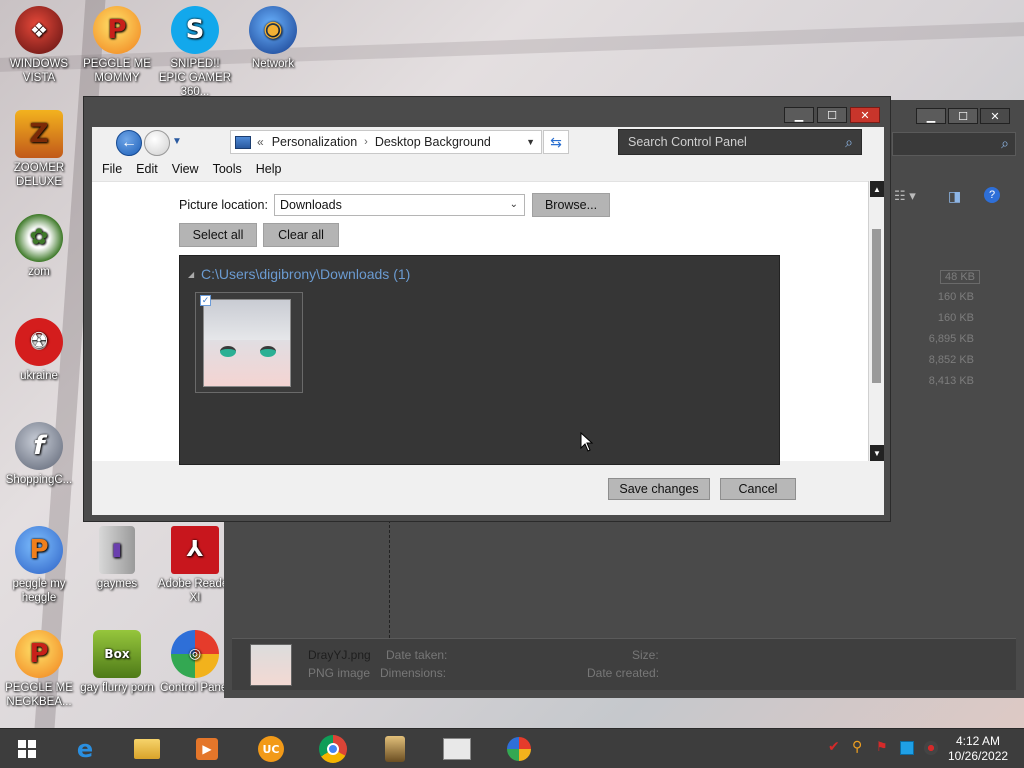 The height and width of the screenshot is (768, 1024). I want to click on desktop-icon-control-panel: ◎ Control Panel, so click(195, 662).